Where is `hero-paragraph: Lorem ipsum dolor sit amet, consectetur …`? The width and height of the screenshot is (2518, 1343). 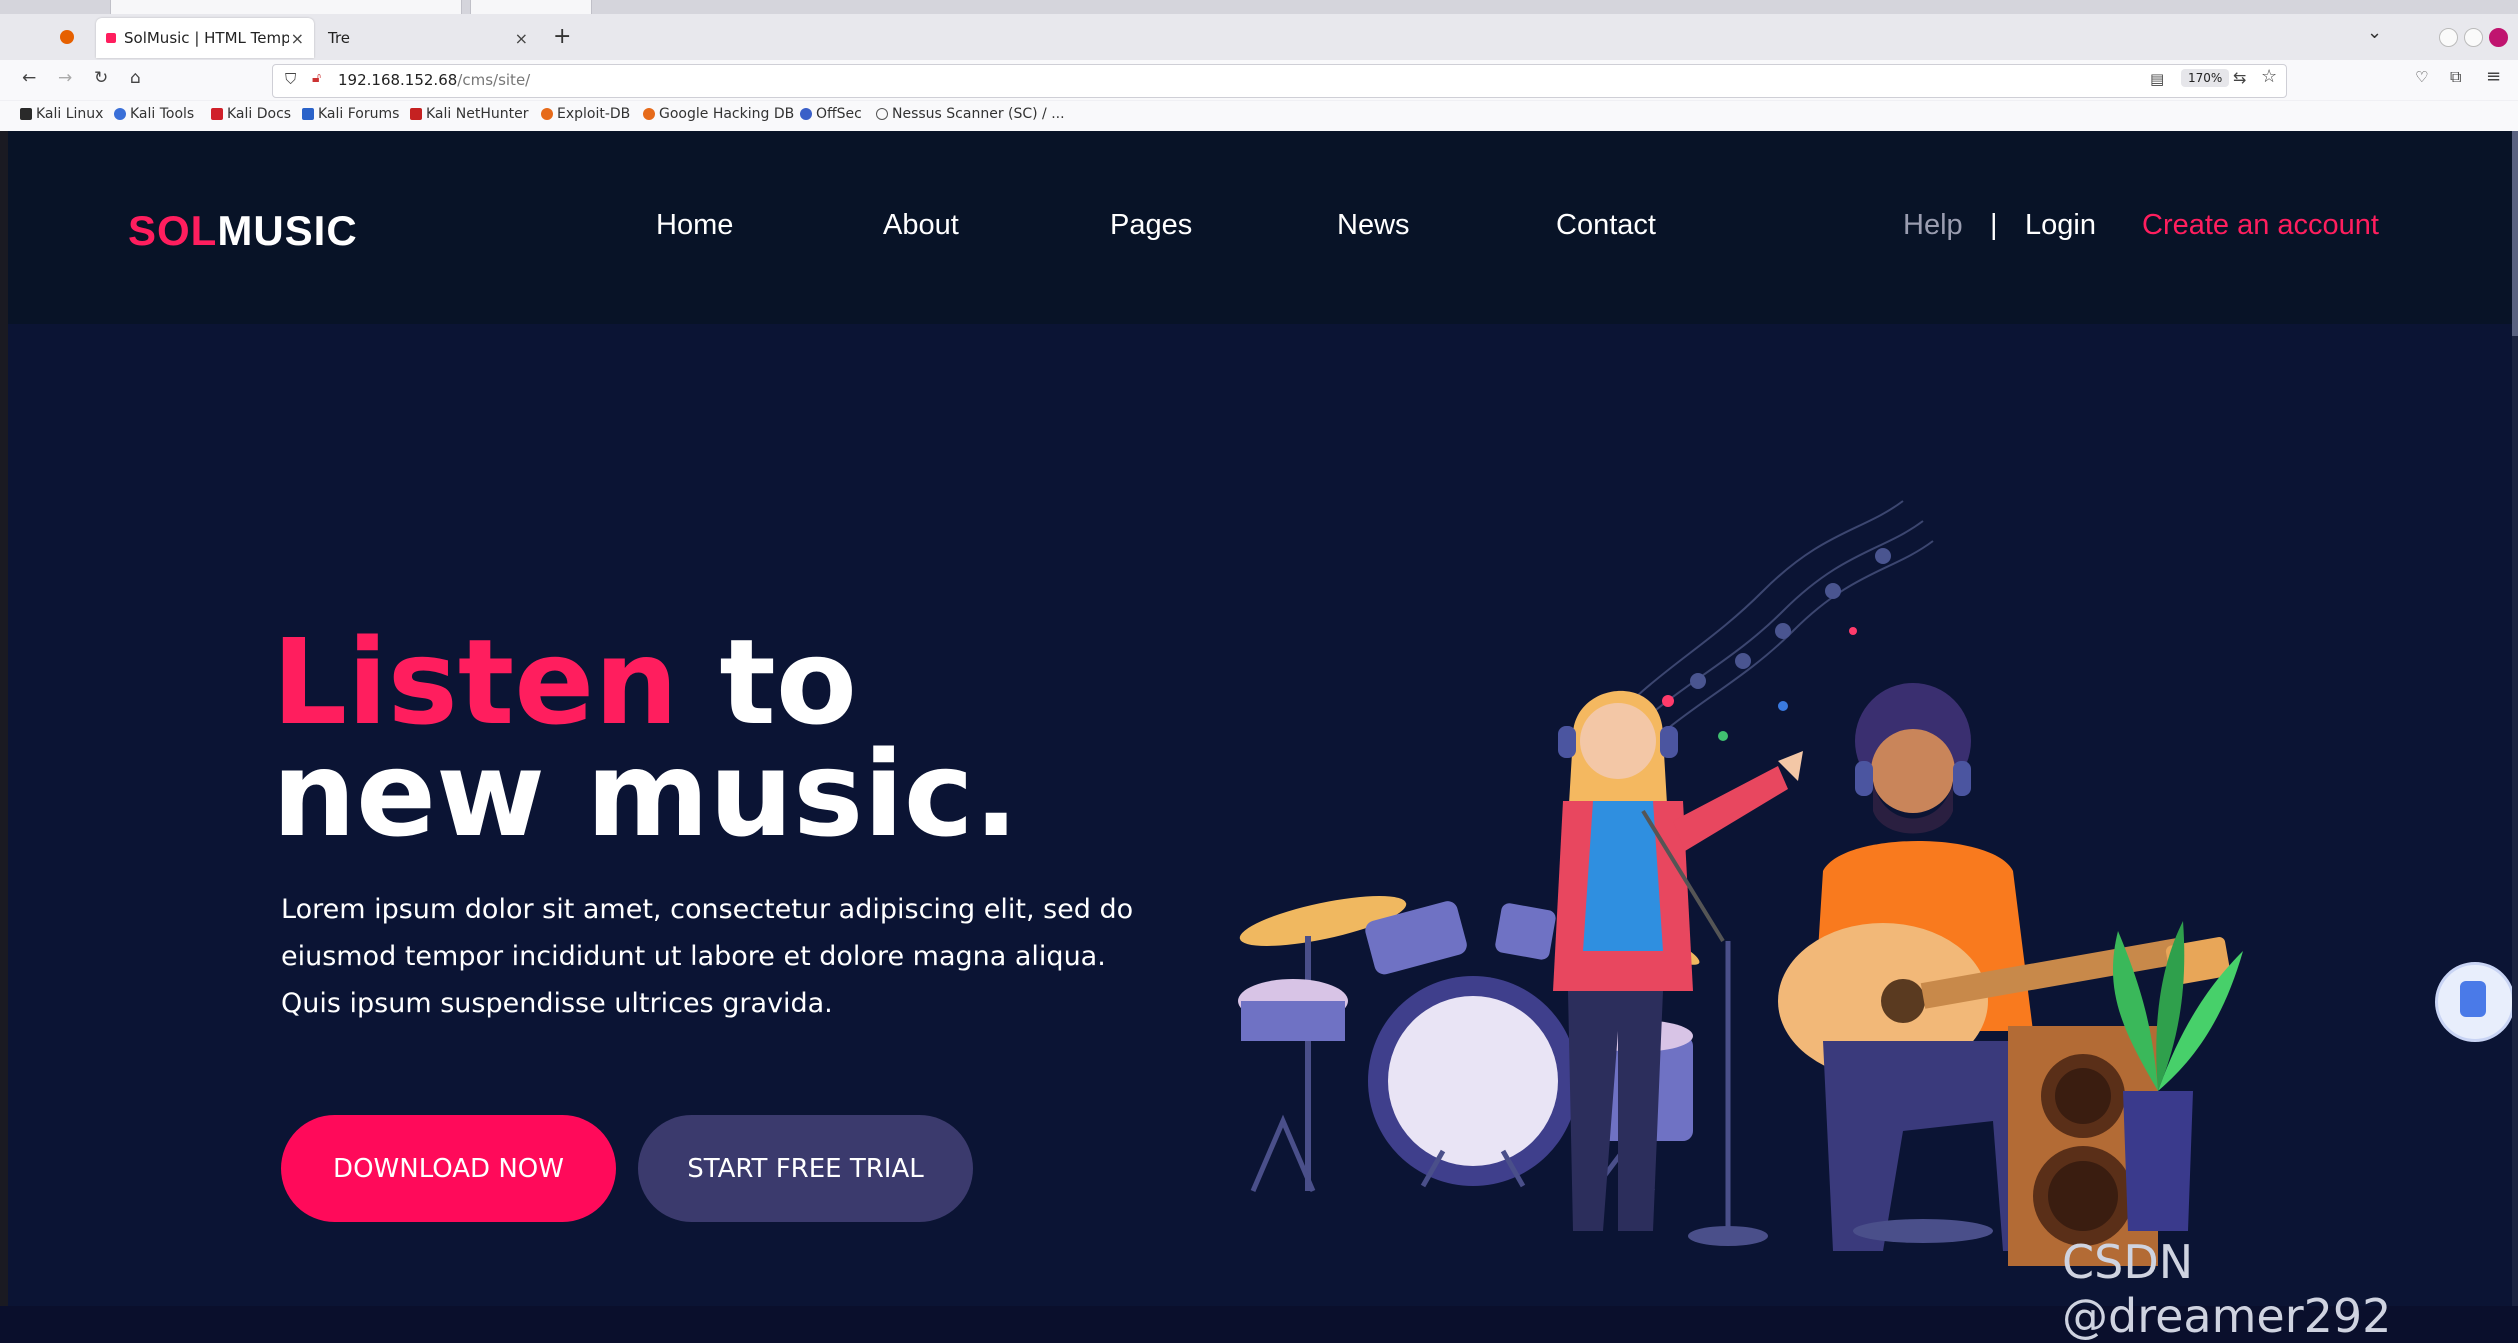 hero-paragraph: Lorem ipsum dolor sit amet, consectetur … is located at coordinates (707, 956).